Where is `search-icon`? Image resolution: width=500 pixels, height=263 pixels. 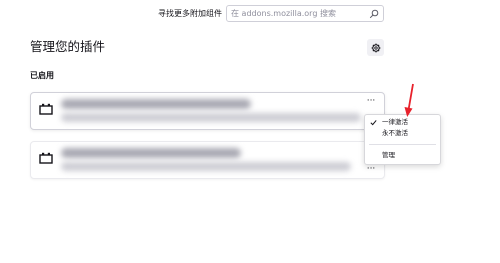 search-icon is located at coordinates (374, 14).